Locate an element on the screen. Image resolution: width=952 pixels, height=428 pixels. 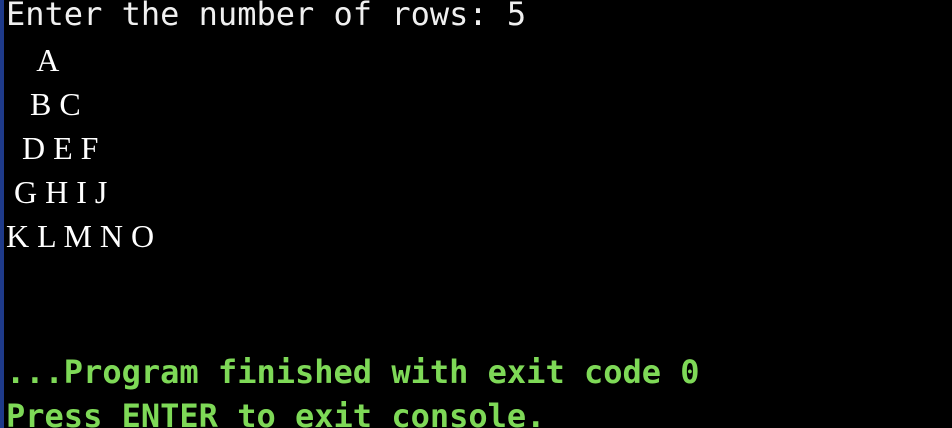
input-prompt-line: Enter the number of rows: 5 is located at coordinates (266, 16).